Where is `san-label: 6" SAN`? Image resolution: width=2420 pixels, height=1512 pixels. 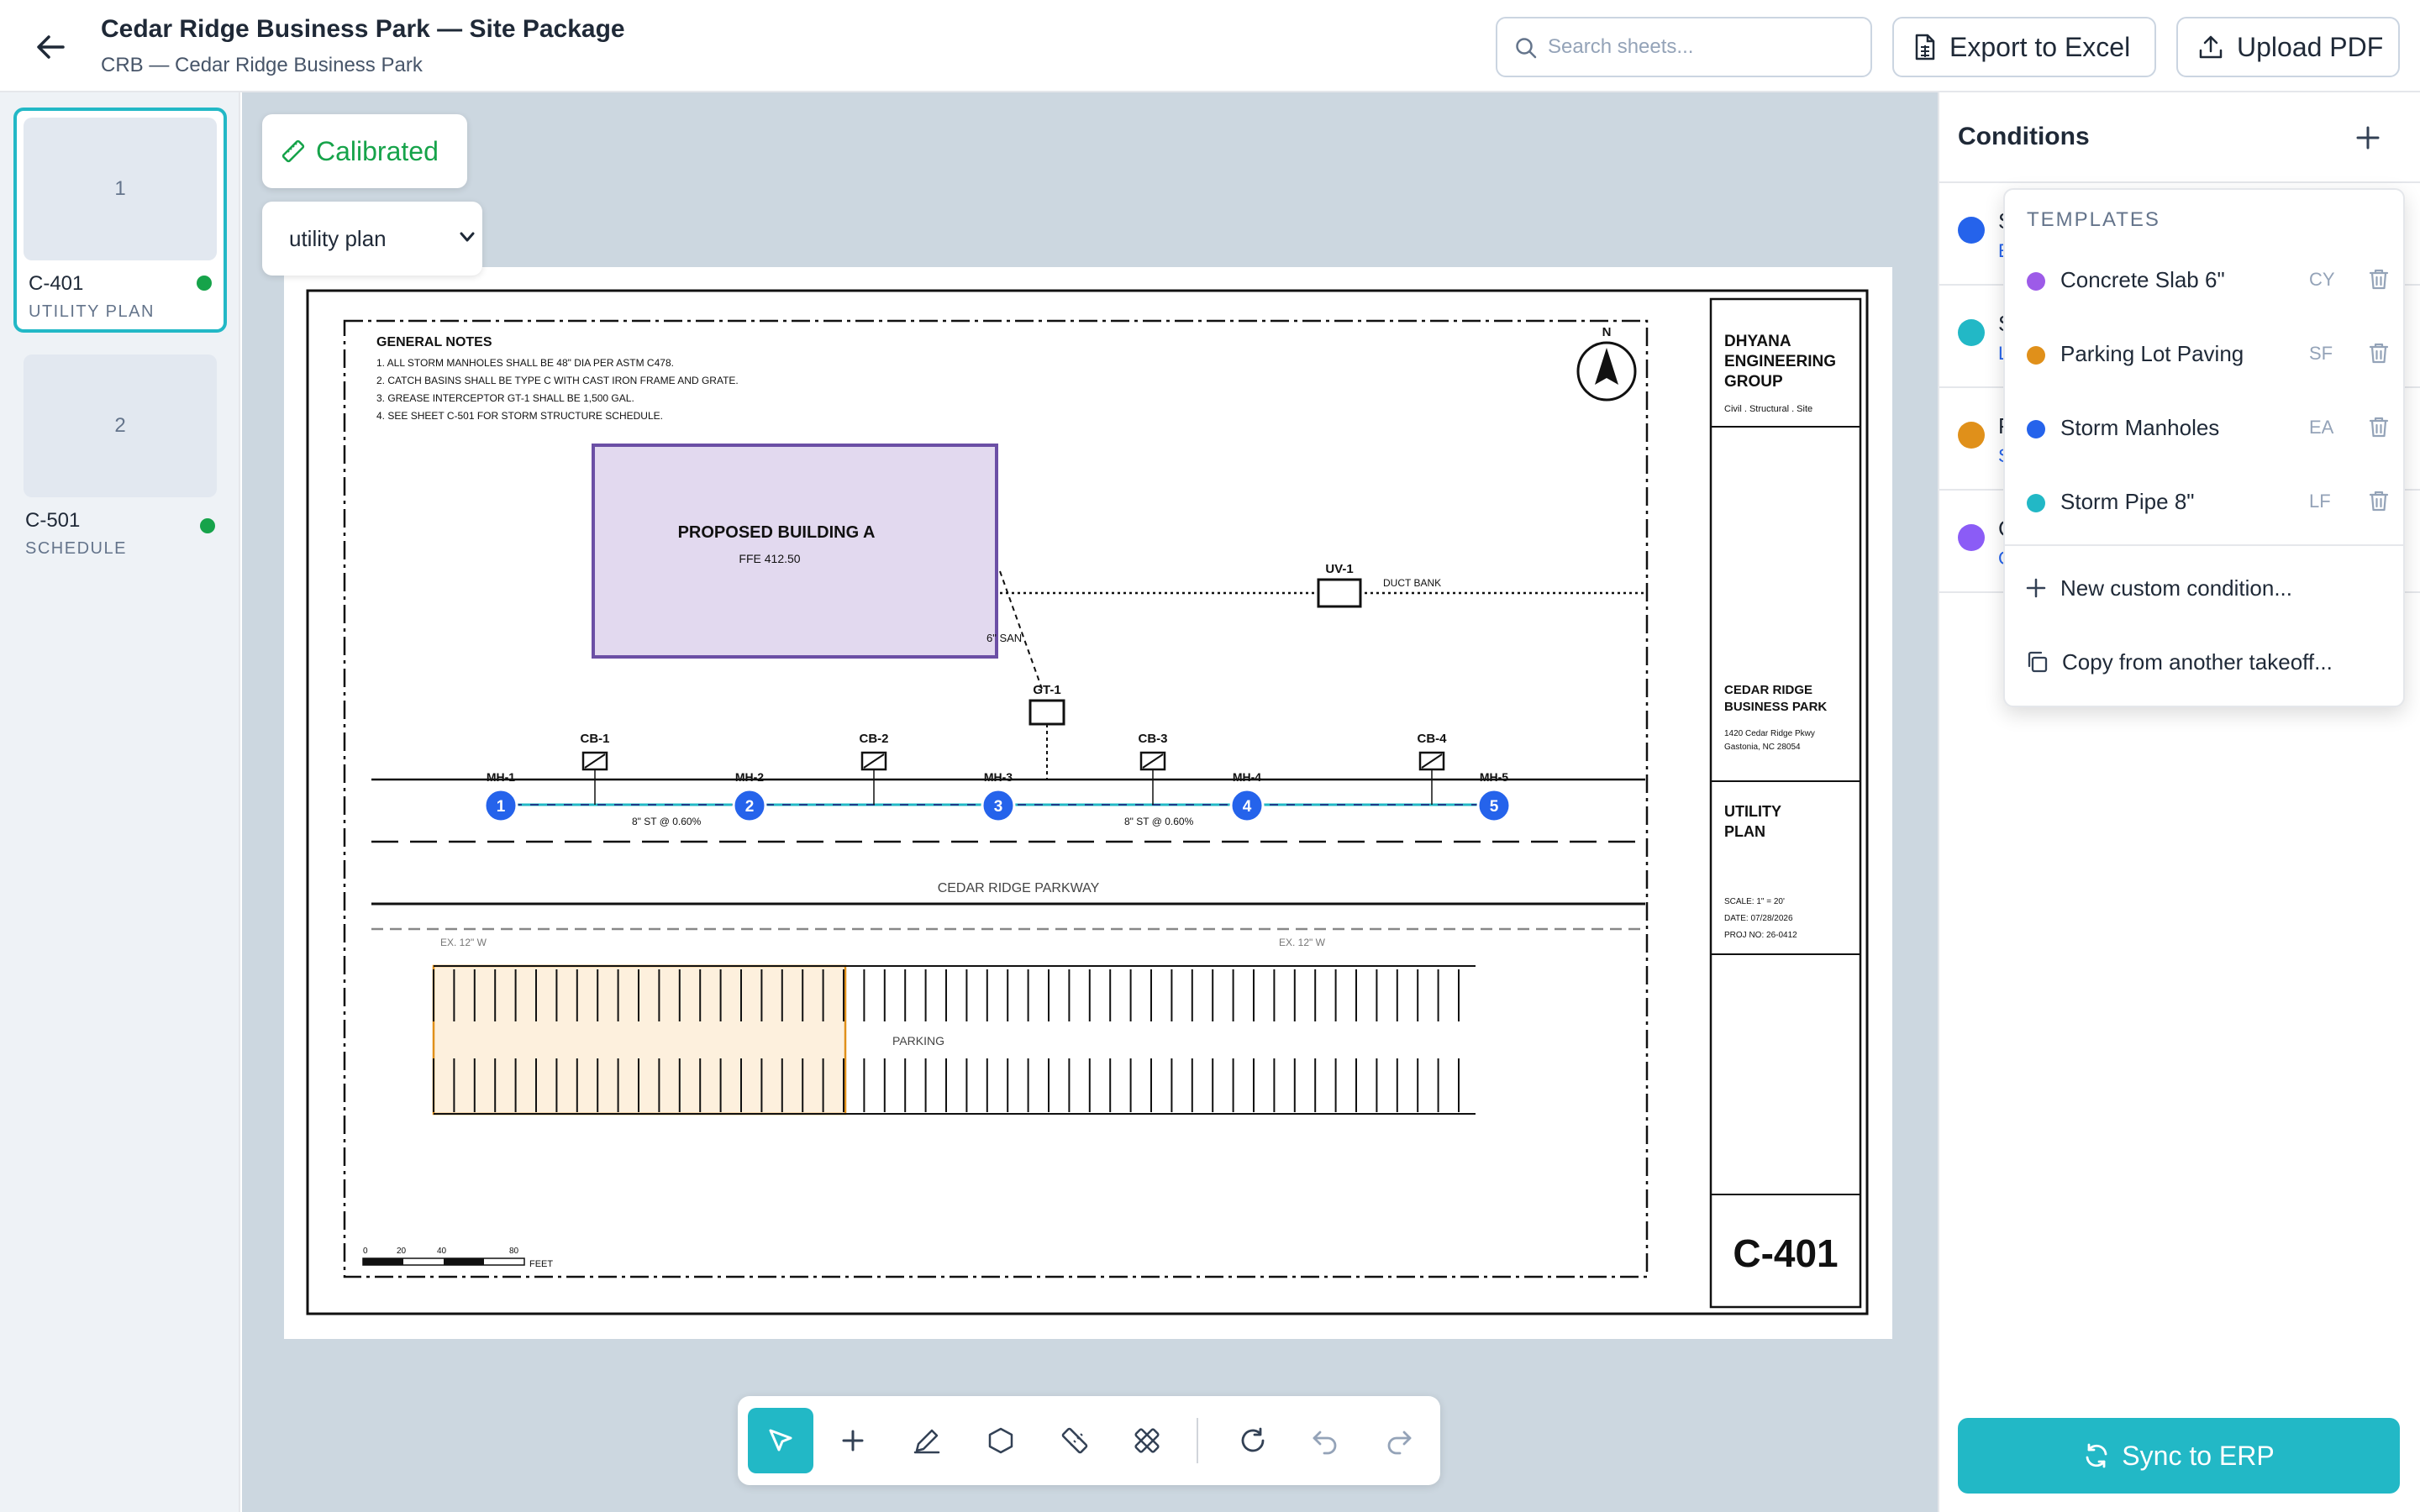
san-label: 6" SAN is located at coordinates (1004, 638).